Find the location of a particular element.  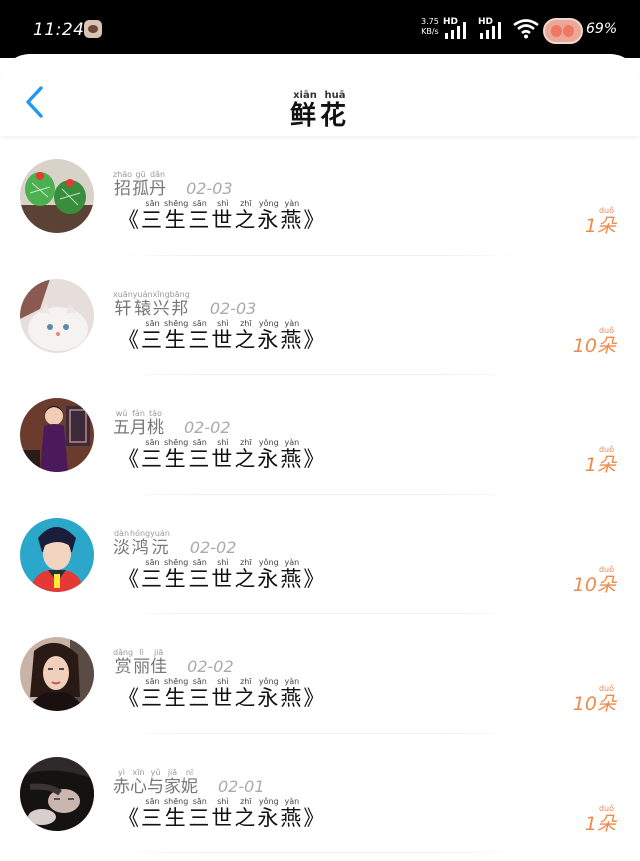

gift-name-char: 永yǒng is located at coordinates (269, 813).